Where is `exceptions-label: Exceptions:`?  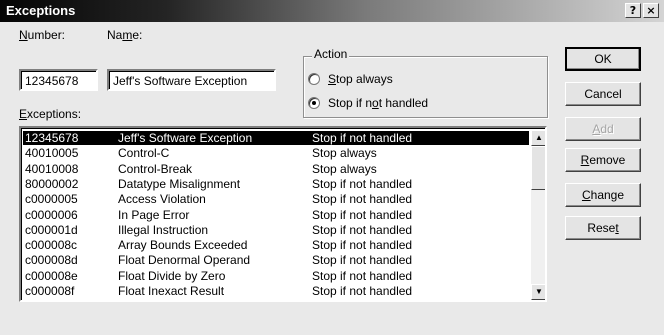 exceptions-label: Exceptions: is located at coordinates (50, 114).